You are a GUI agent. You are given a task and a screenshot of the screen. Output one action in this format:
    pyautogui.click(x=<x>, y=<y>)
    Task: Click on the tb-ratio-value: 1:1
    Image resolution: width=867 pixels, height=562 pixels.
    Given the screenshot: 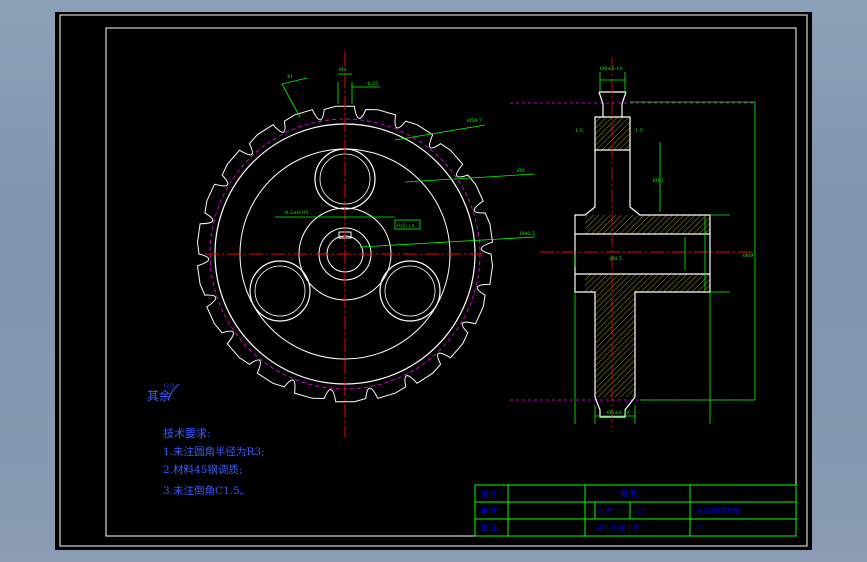 What is the action you would take?
    pyautogui.click(x=641, y=511)
    